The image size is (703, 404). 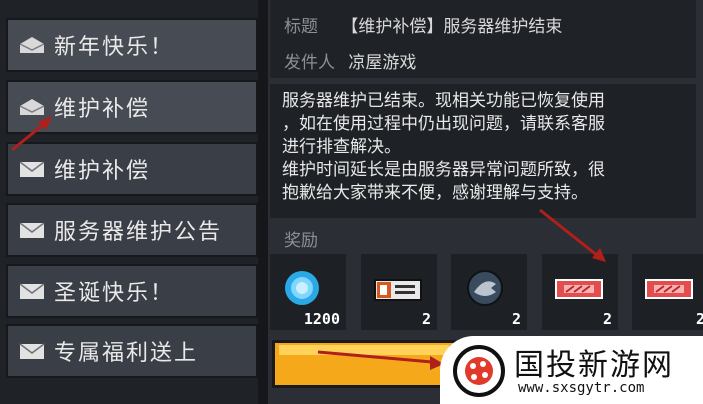 What do you see at coordinates (479, 371) in the screenshot?
I see `watermark-logo-icon` at bounding box center [479, 371].